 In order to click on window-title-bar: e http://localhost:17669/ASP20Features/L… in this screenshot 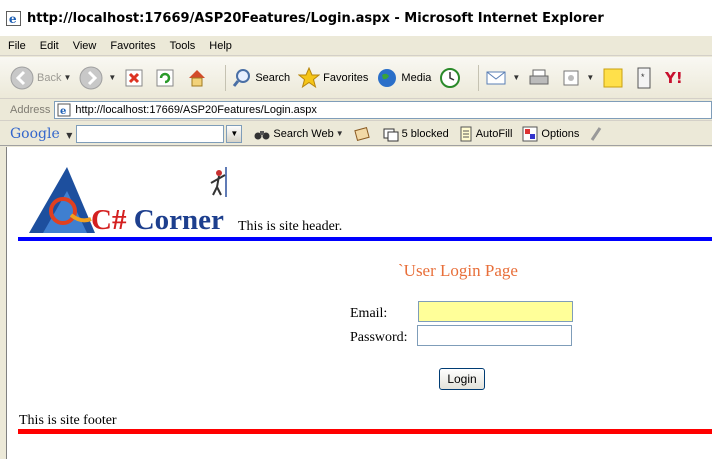, I will do `click(356, 18)`.